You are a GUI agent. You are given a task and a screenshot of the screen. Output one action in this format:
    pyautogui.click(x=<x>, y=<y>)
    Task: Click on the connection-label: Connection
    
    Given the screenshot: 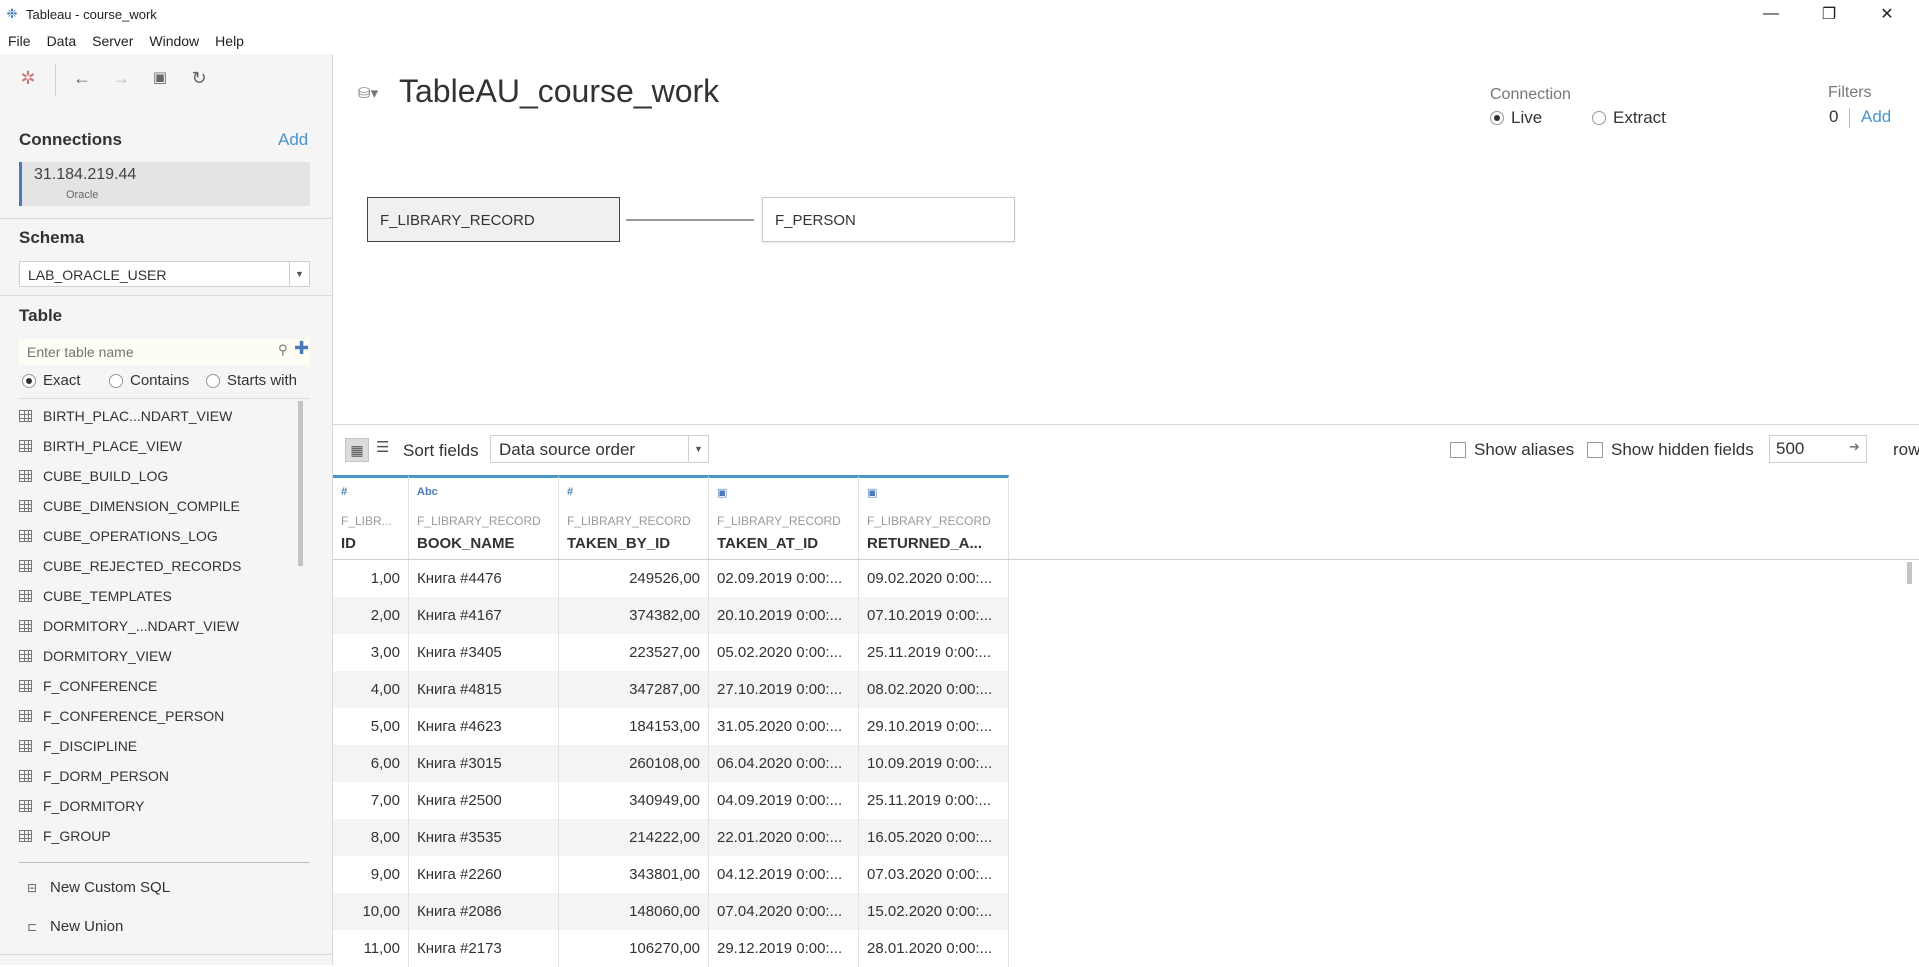 What is the action you would take?
    pyautogui.click(x=1530, y=94)
    